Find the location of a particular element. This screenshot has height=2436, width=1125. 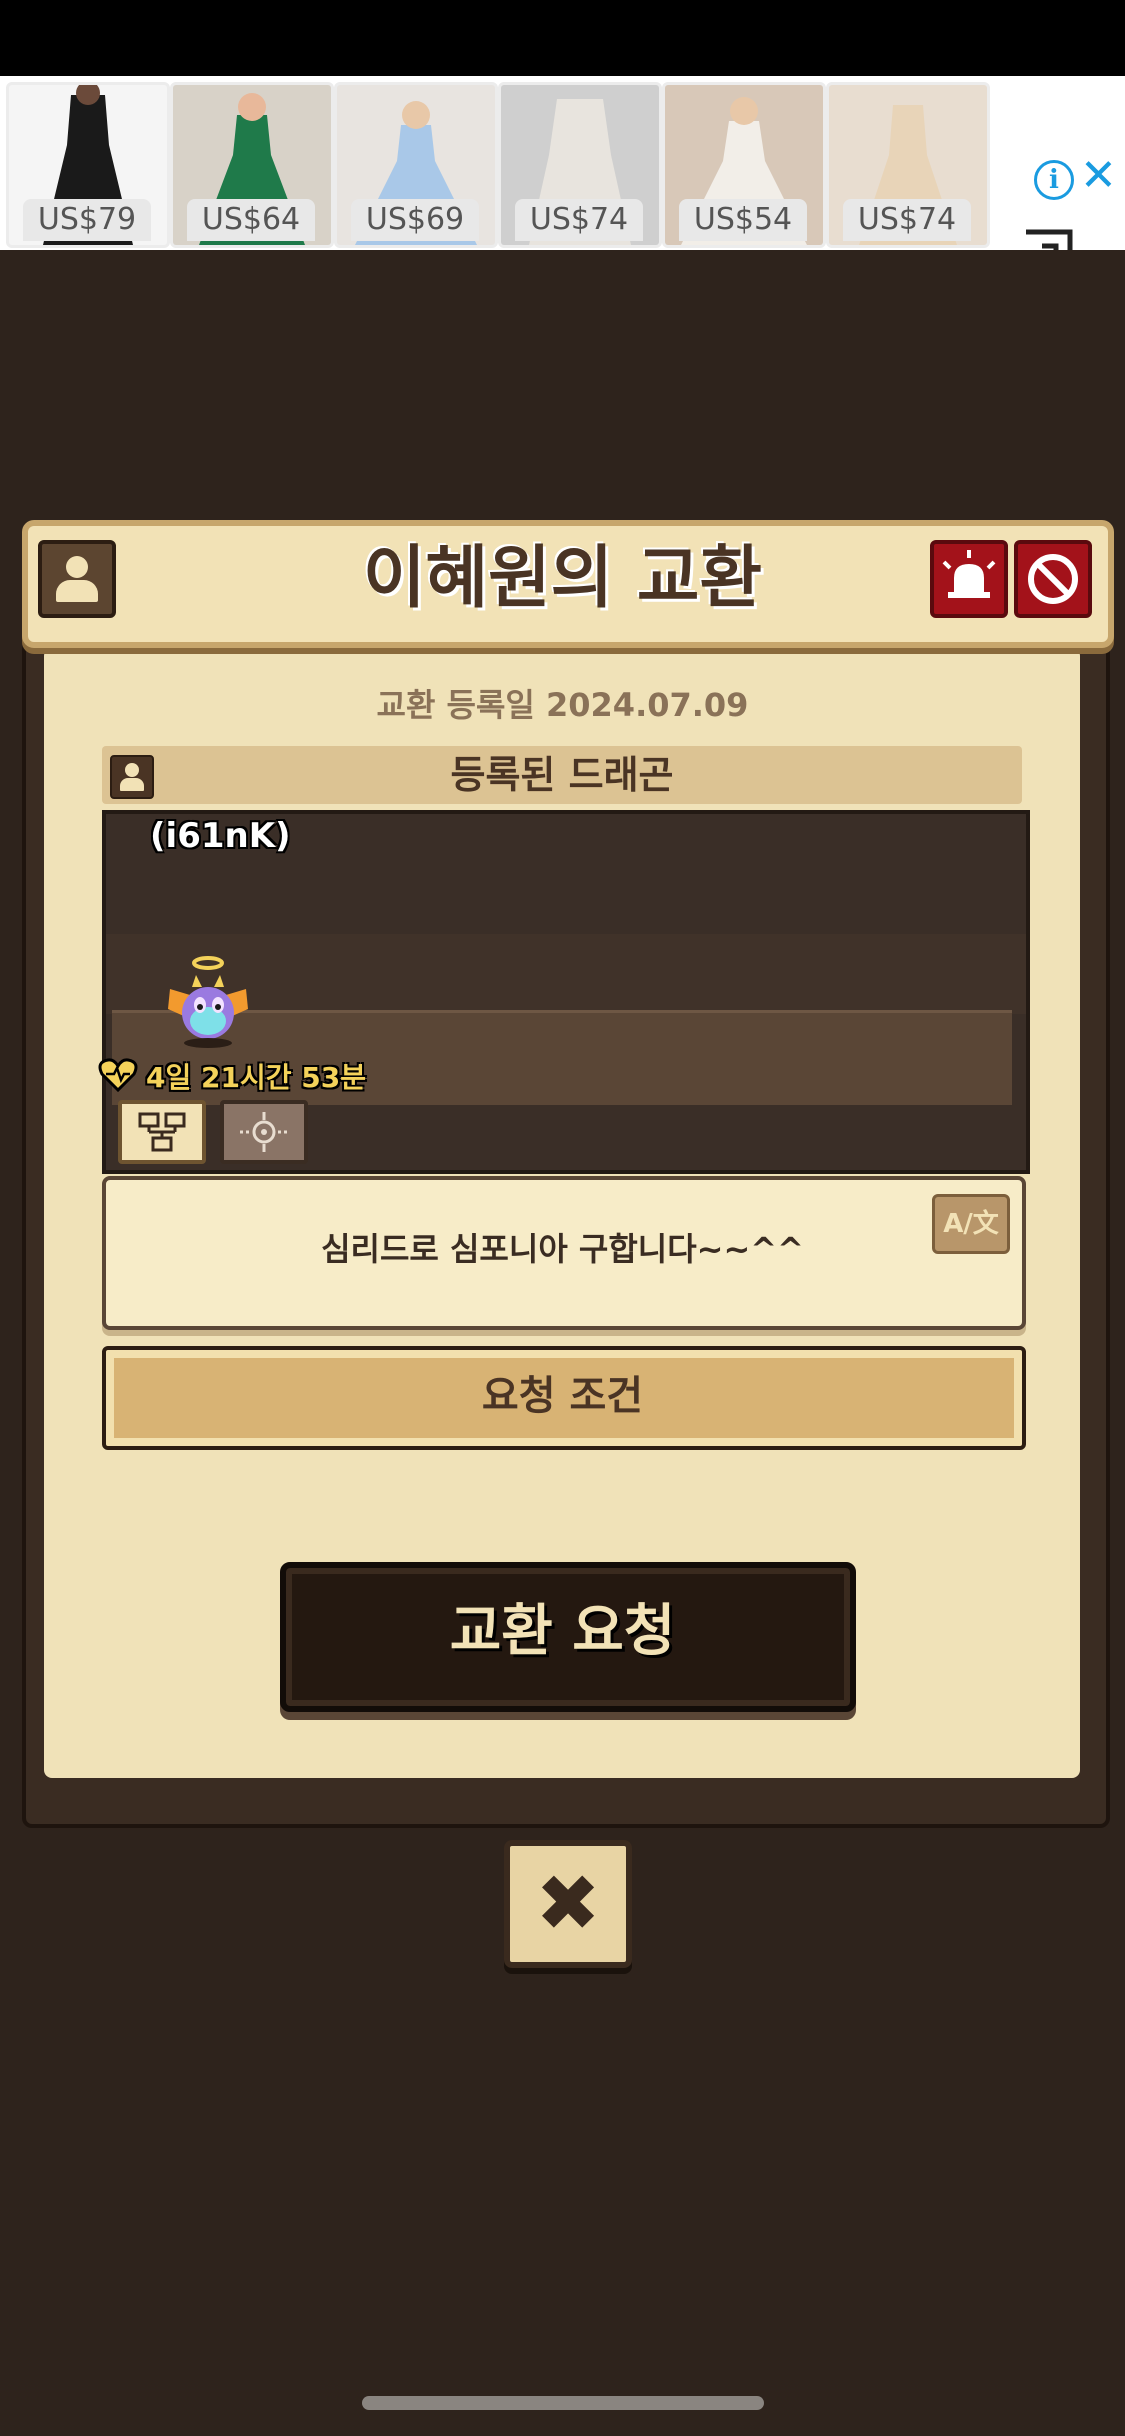

ad-banner: US$79 US$64 US$69 US$74 US$54 US$74 i ✕ is located at coordinates (562, 178).